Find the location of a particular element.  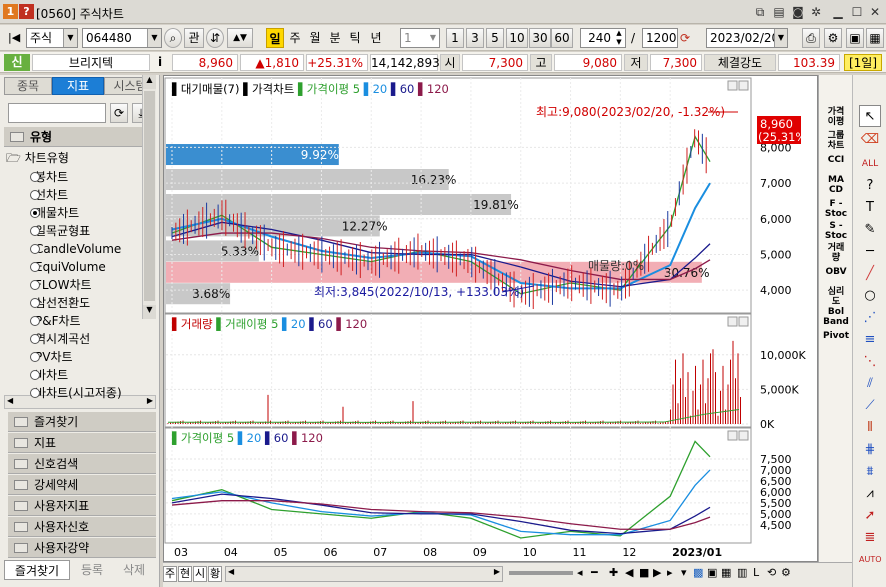

chart-type-option: 매물차트 is located at coordinates (47, 213).